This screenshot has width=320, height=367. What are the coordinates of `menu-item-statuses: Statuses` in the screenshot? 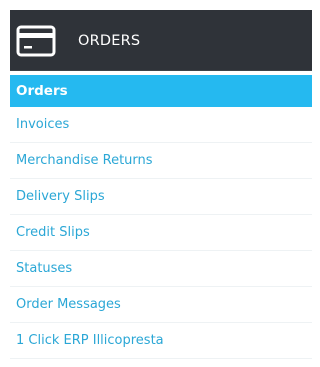 It's located at (161, 269).